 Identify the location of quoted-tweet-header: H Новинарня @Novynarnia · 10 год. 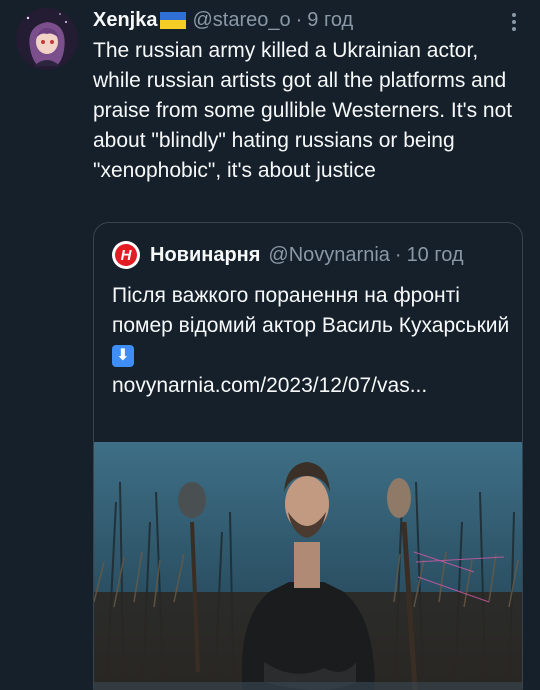
(288, 255).